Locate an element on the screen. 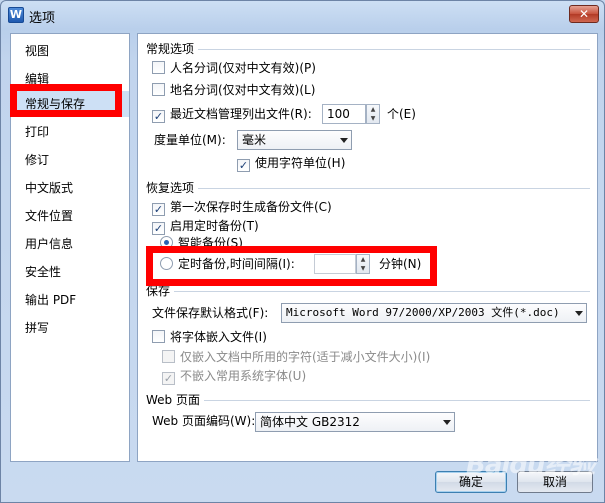  sidebar-item-view: 视图 is located at coordinates (70, 51).